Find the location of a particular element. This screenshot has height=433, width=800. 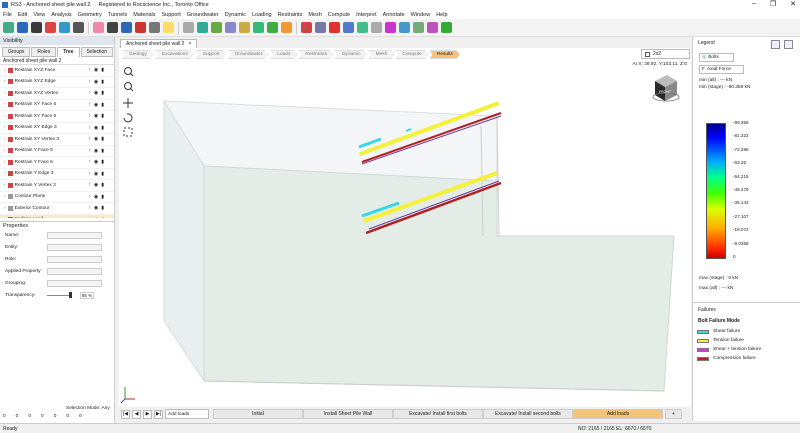

stage-tab: Excavate/ Install second bolts is located at coordinates (528, 414).